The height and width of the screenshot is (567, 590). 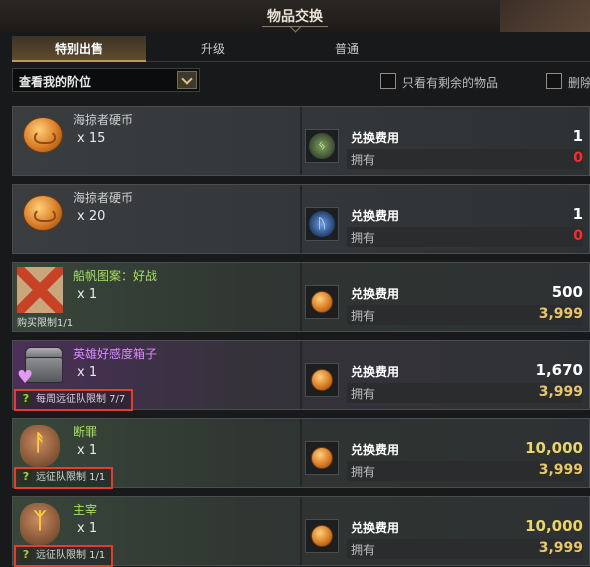 What do you see at coordinates (41, 367) in the screenshot?
I see `chest-icon: ♥` at bounding box center [41, 367].